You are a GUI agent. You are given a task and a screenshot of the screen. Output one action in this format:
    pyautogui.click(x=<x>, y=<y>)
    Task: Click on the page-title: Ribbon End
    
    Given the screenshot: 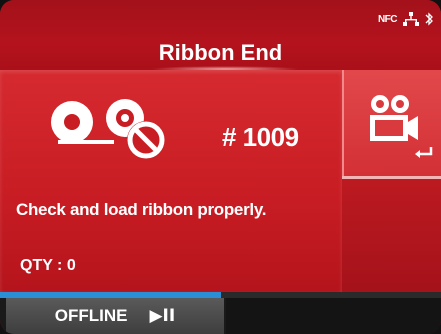 What is the action you would take?
    pyautogui.click(x=220, y=52)
    